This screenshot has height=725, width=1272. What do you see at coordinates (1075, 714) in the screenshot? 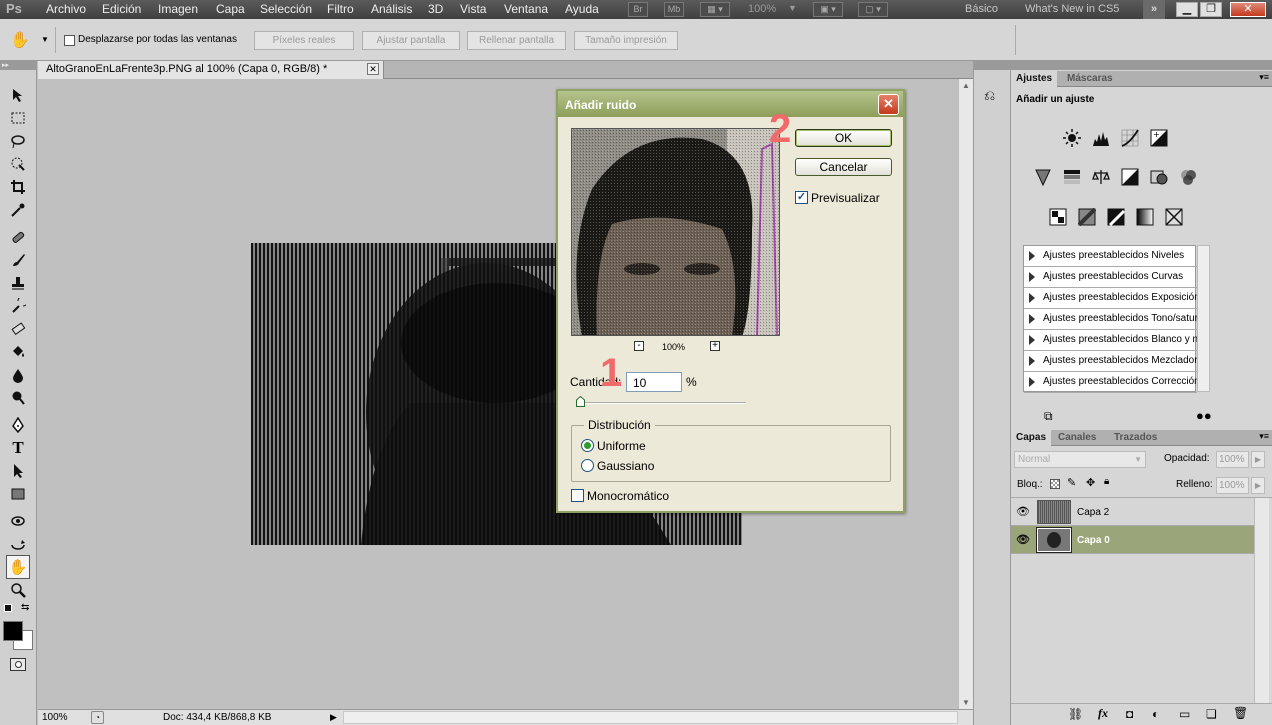
I see `link-layers-icon: ⛓︎` at bounding box center [1075, 714].